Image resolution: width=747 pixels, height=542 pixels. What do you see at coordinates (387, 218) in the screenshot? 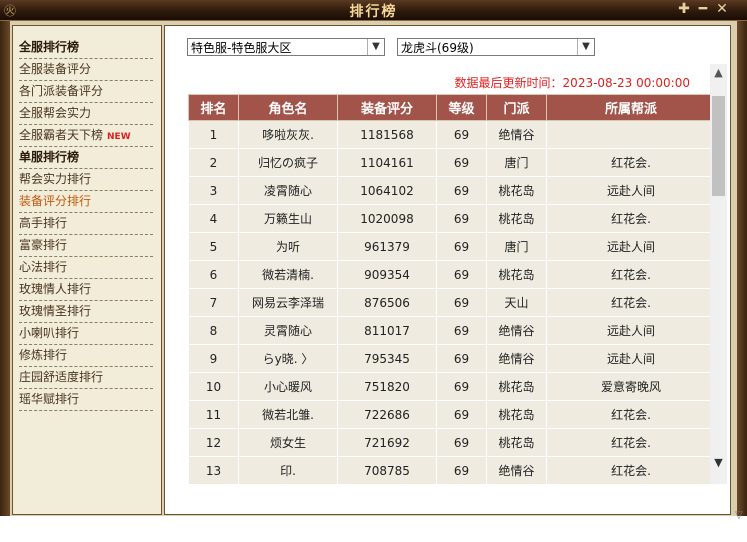
I see `table-cell: 1020098` at bounding box center [387, 218].